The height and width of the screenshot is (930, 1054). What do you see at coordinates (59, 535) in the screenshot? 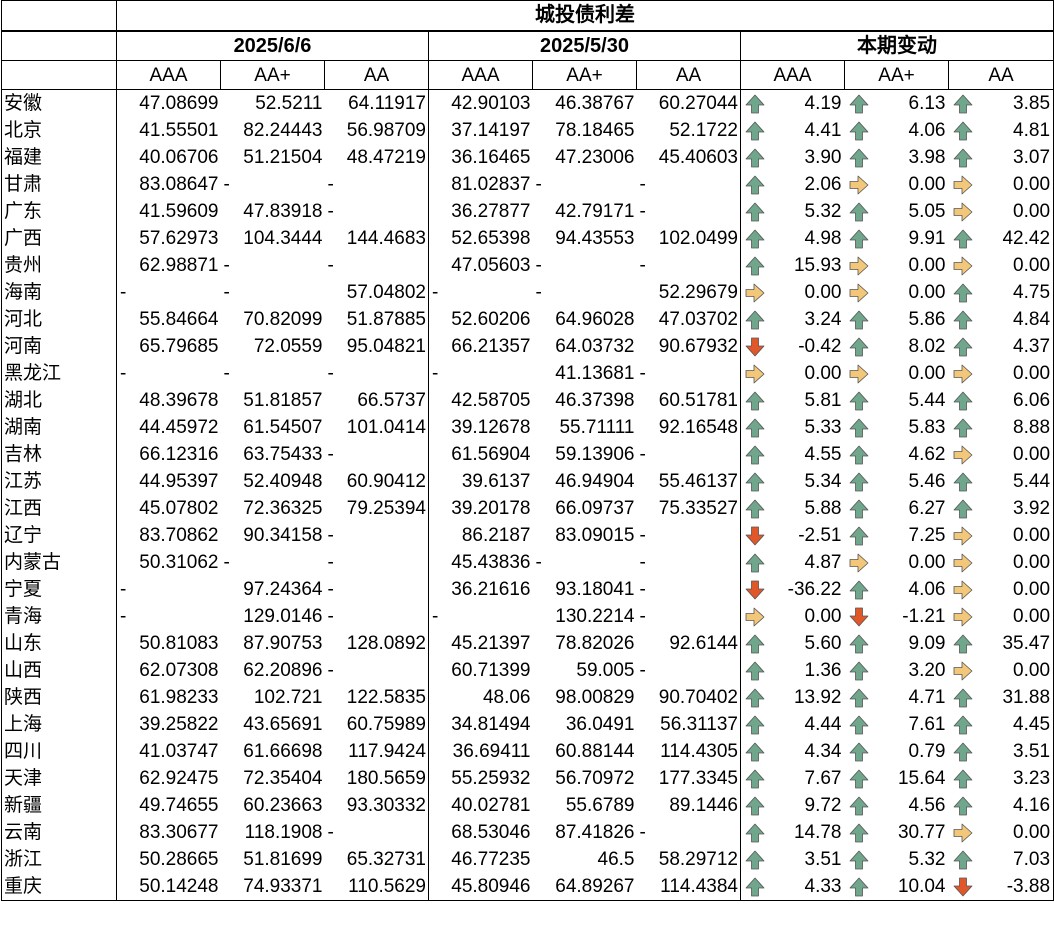
I see `region-cell: 辽宁` at bounding box center [59, 535].